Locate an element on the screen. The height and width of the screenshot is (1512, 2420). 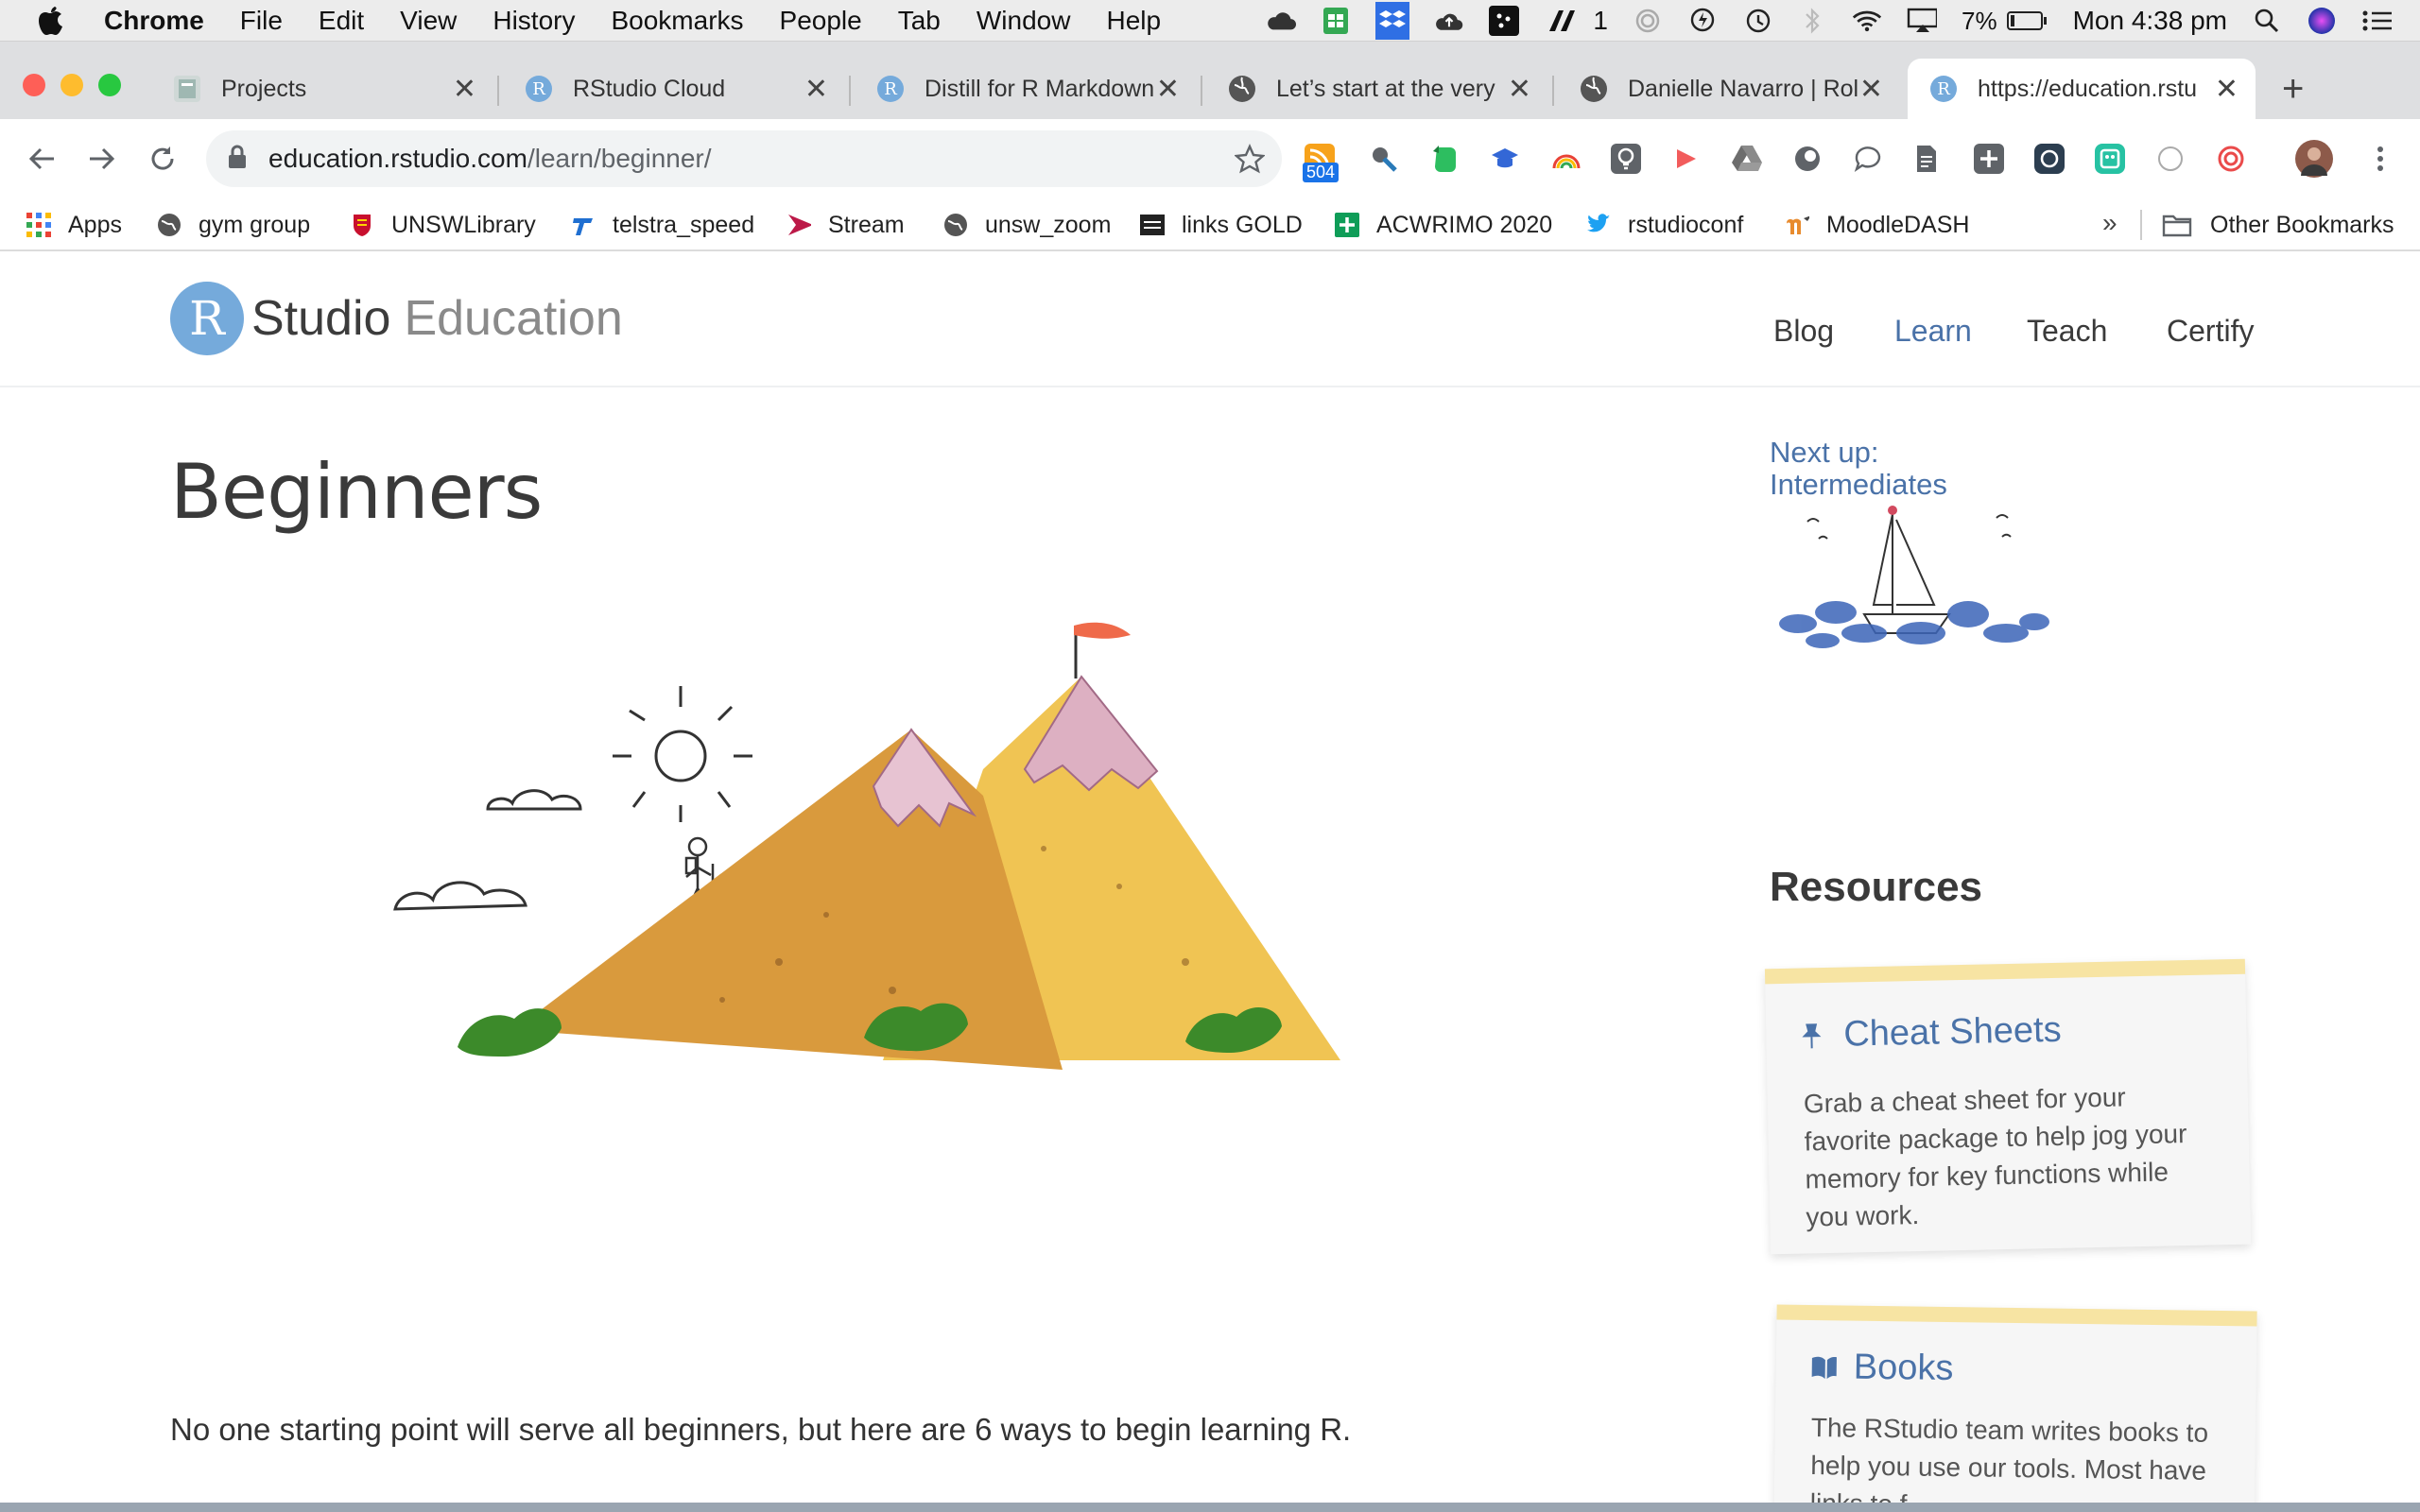
empty-circle-extension-icon is located at coordinates (2170, 159).